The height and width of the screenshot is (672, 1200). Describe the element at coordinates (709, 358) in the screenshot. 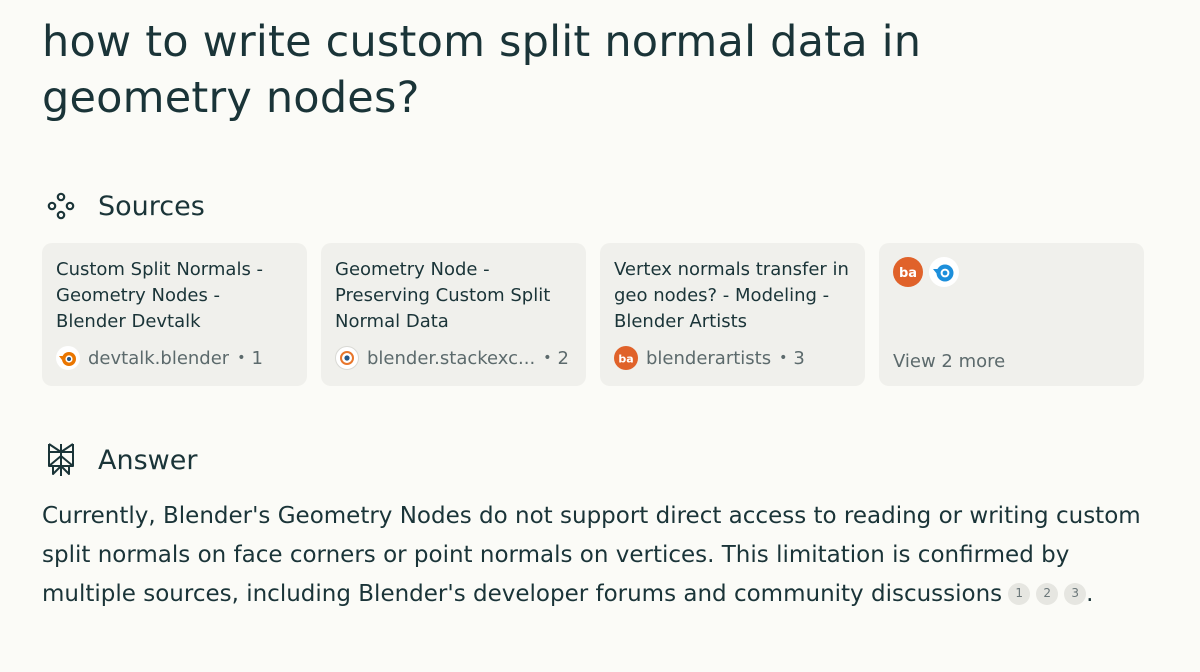

I see `source-site: blenderartists` at that location.